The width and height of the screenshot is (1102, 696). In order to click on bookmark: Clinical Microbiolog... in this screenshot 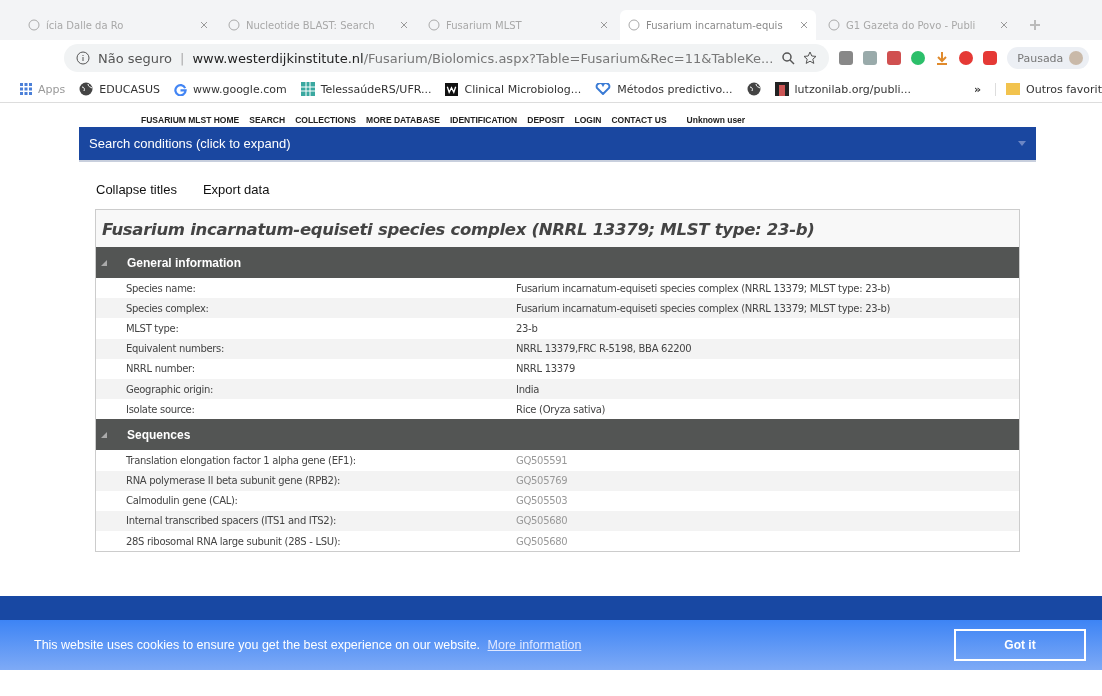, I will do `click(513, 89)`.